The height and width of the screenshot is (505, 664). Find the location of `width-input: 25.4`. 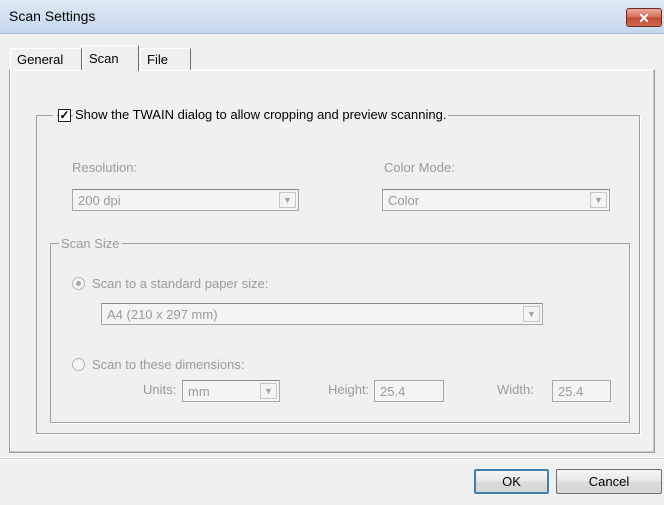

width-input: 25.4 is located at coordinates (581, 391).